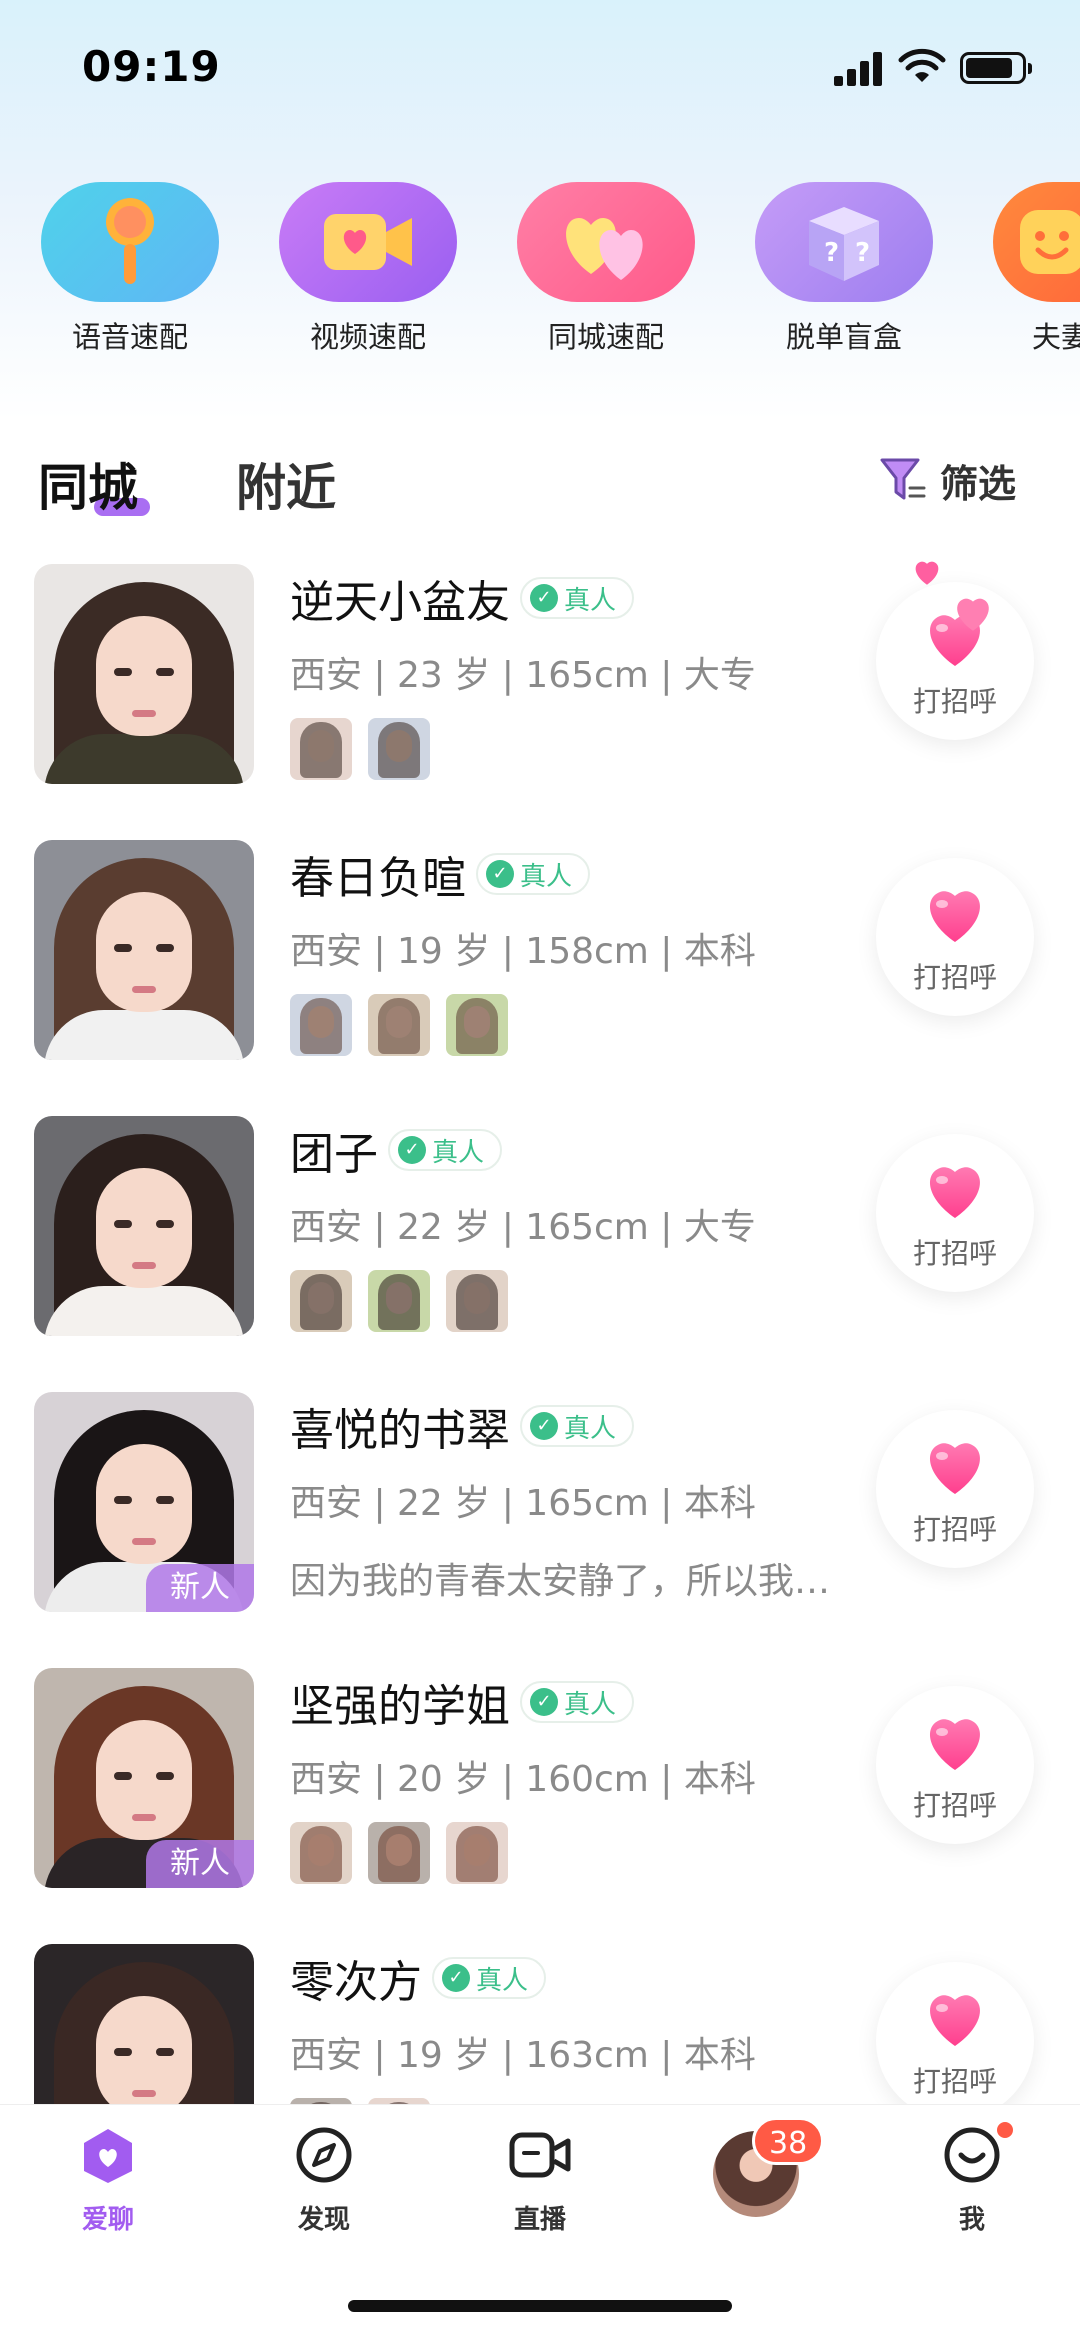  I want to click on user-row: 新人 坚强的学姐 ✓ 真人 西安 | 20 岁 | 160cm | 本科 打招呼, so click(540, 1796).